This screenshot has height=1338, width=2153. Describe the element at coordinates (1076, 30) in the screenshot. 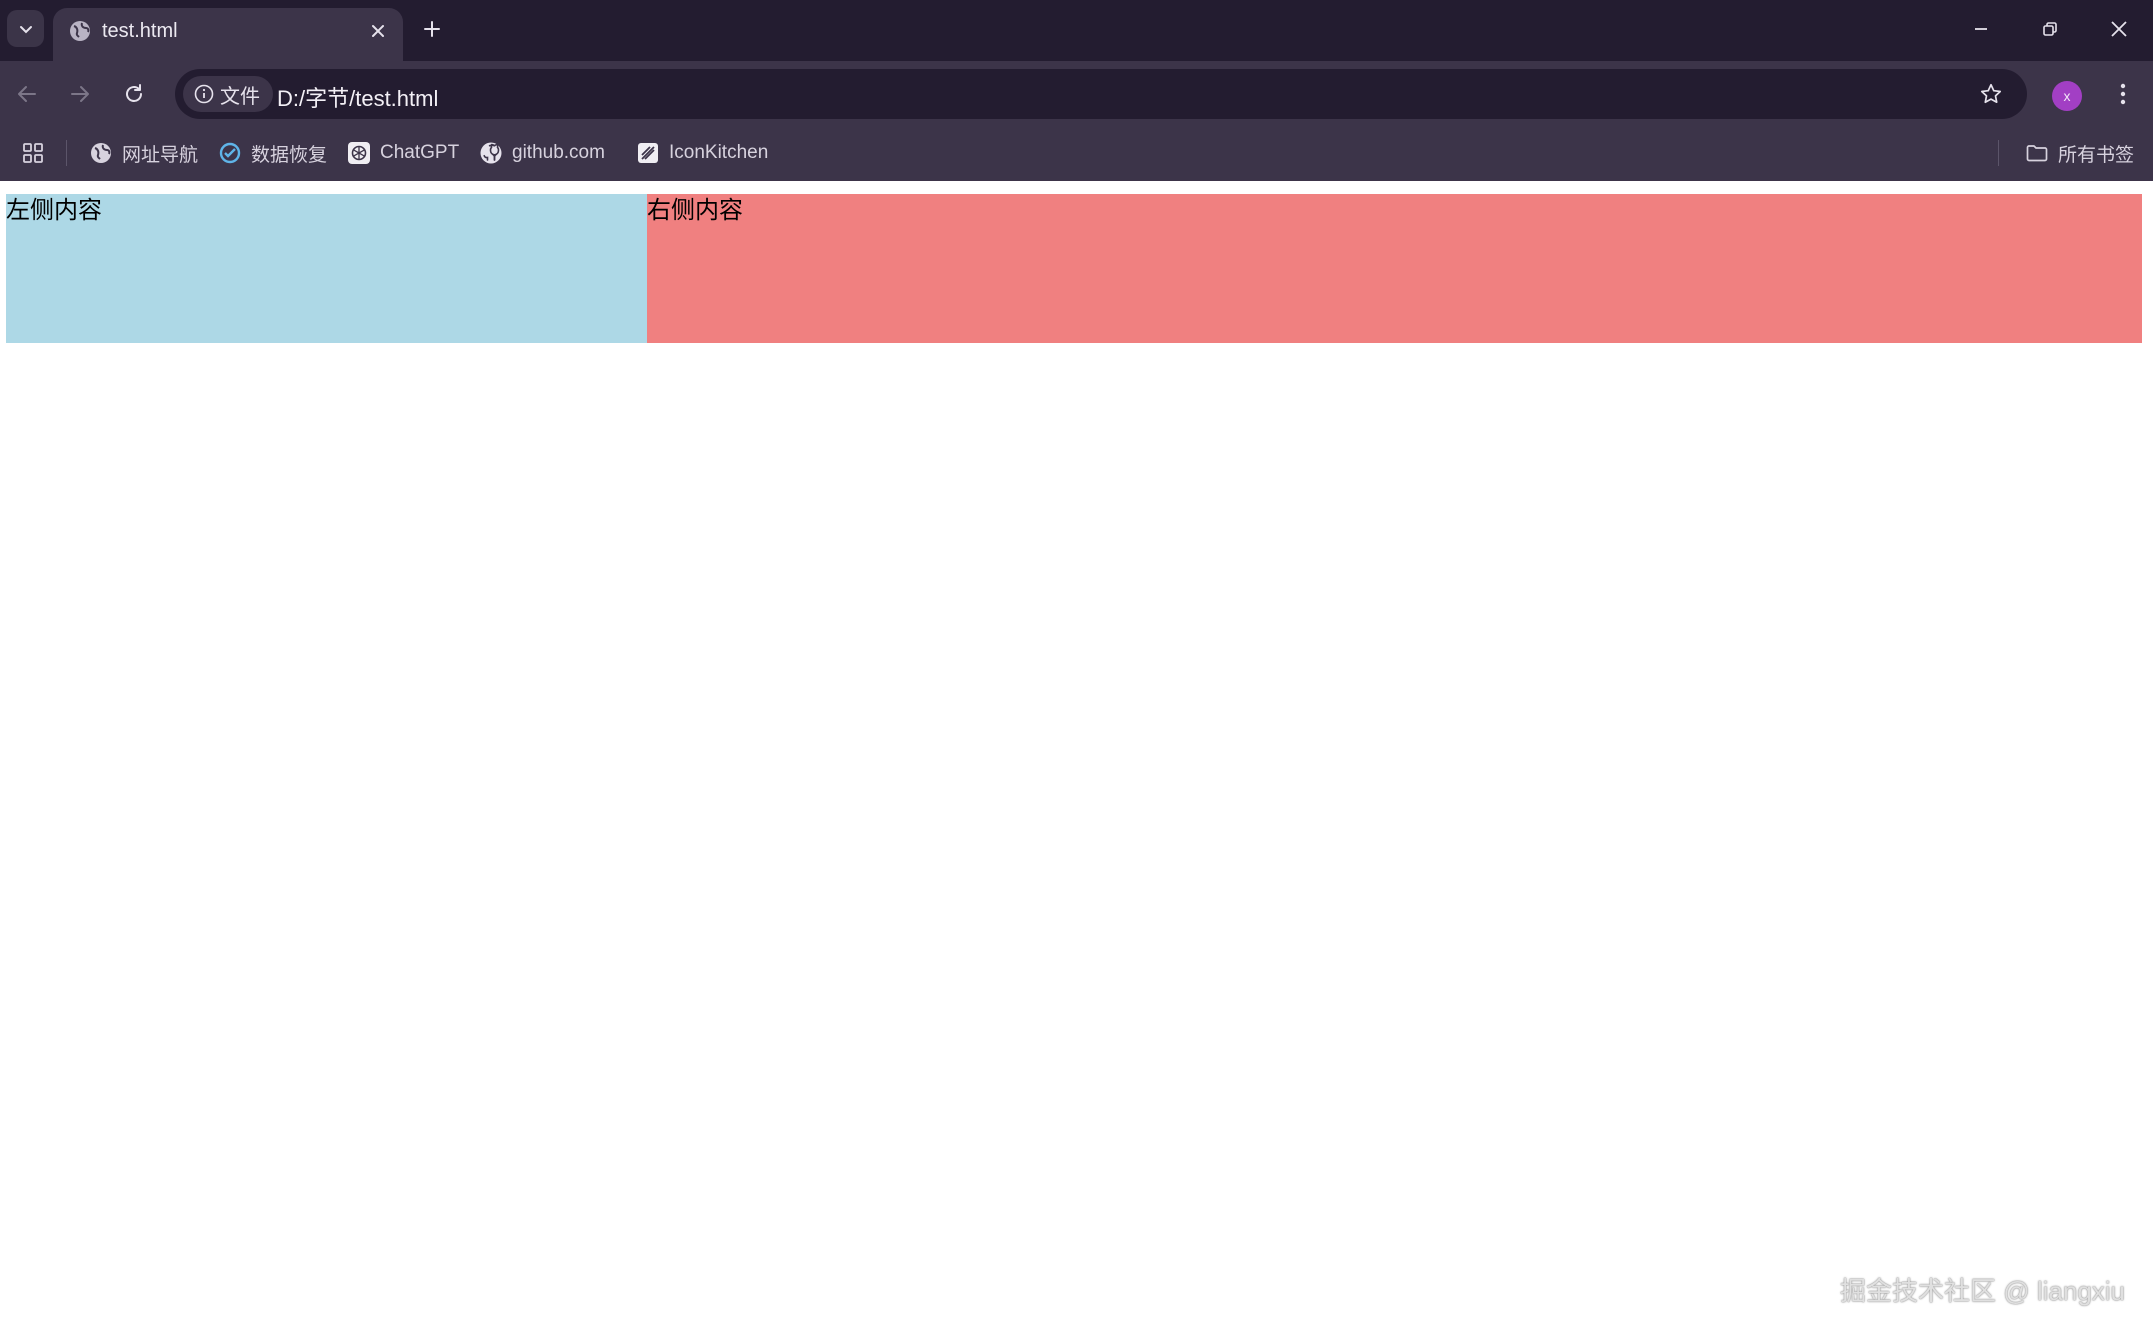

I see `tab-strip: test.html` at that location.